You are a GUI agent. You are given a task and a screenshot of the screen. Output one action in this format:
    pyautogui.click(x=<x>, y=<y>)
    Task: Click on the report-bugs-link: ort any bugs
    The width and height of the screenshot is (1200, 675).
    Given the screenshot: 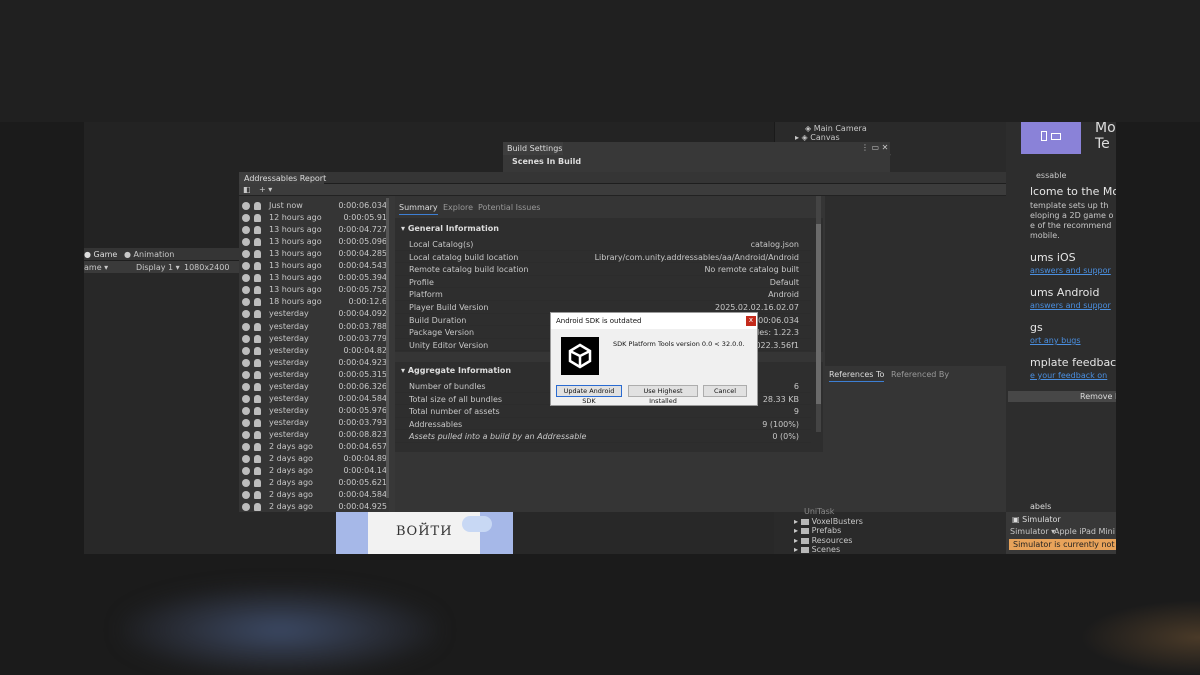 What is the action you would take?
    pyautogui.click(x=1055, y=340)
    